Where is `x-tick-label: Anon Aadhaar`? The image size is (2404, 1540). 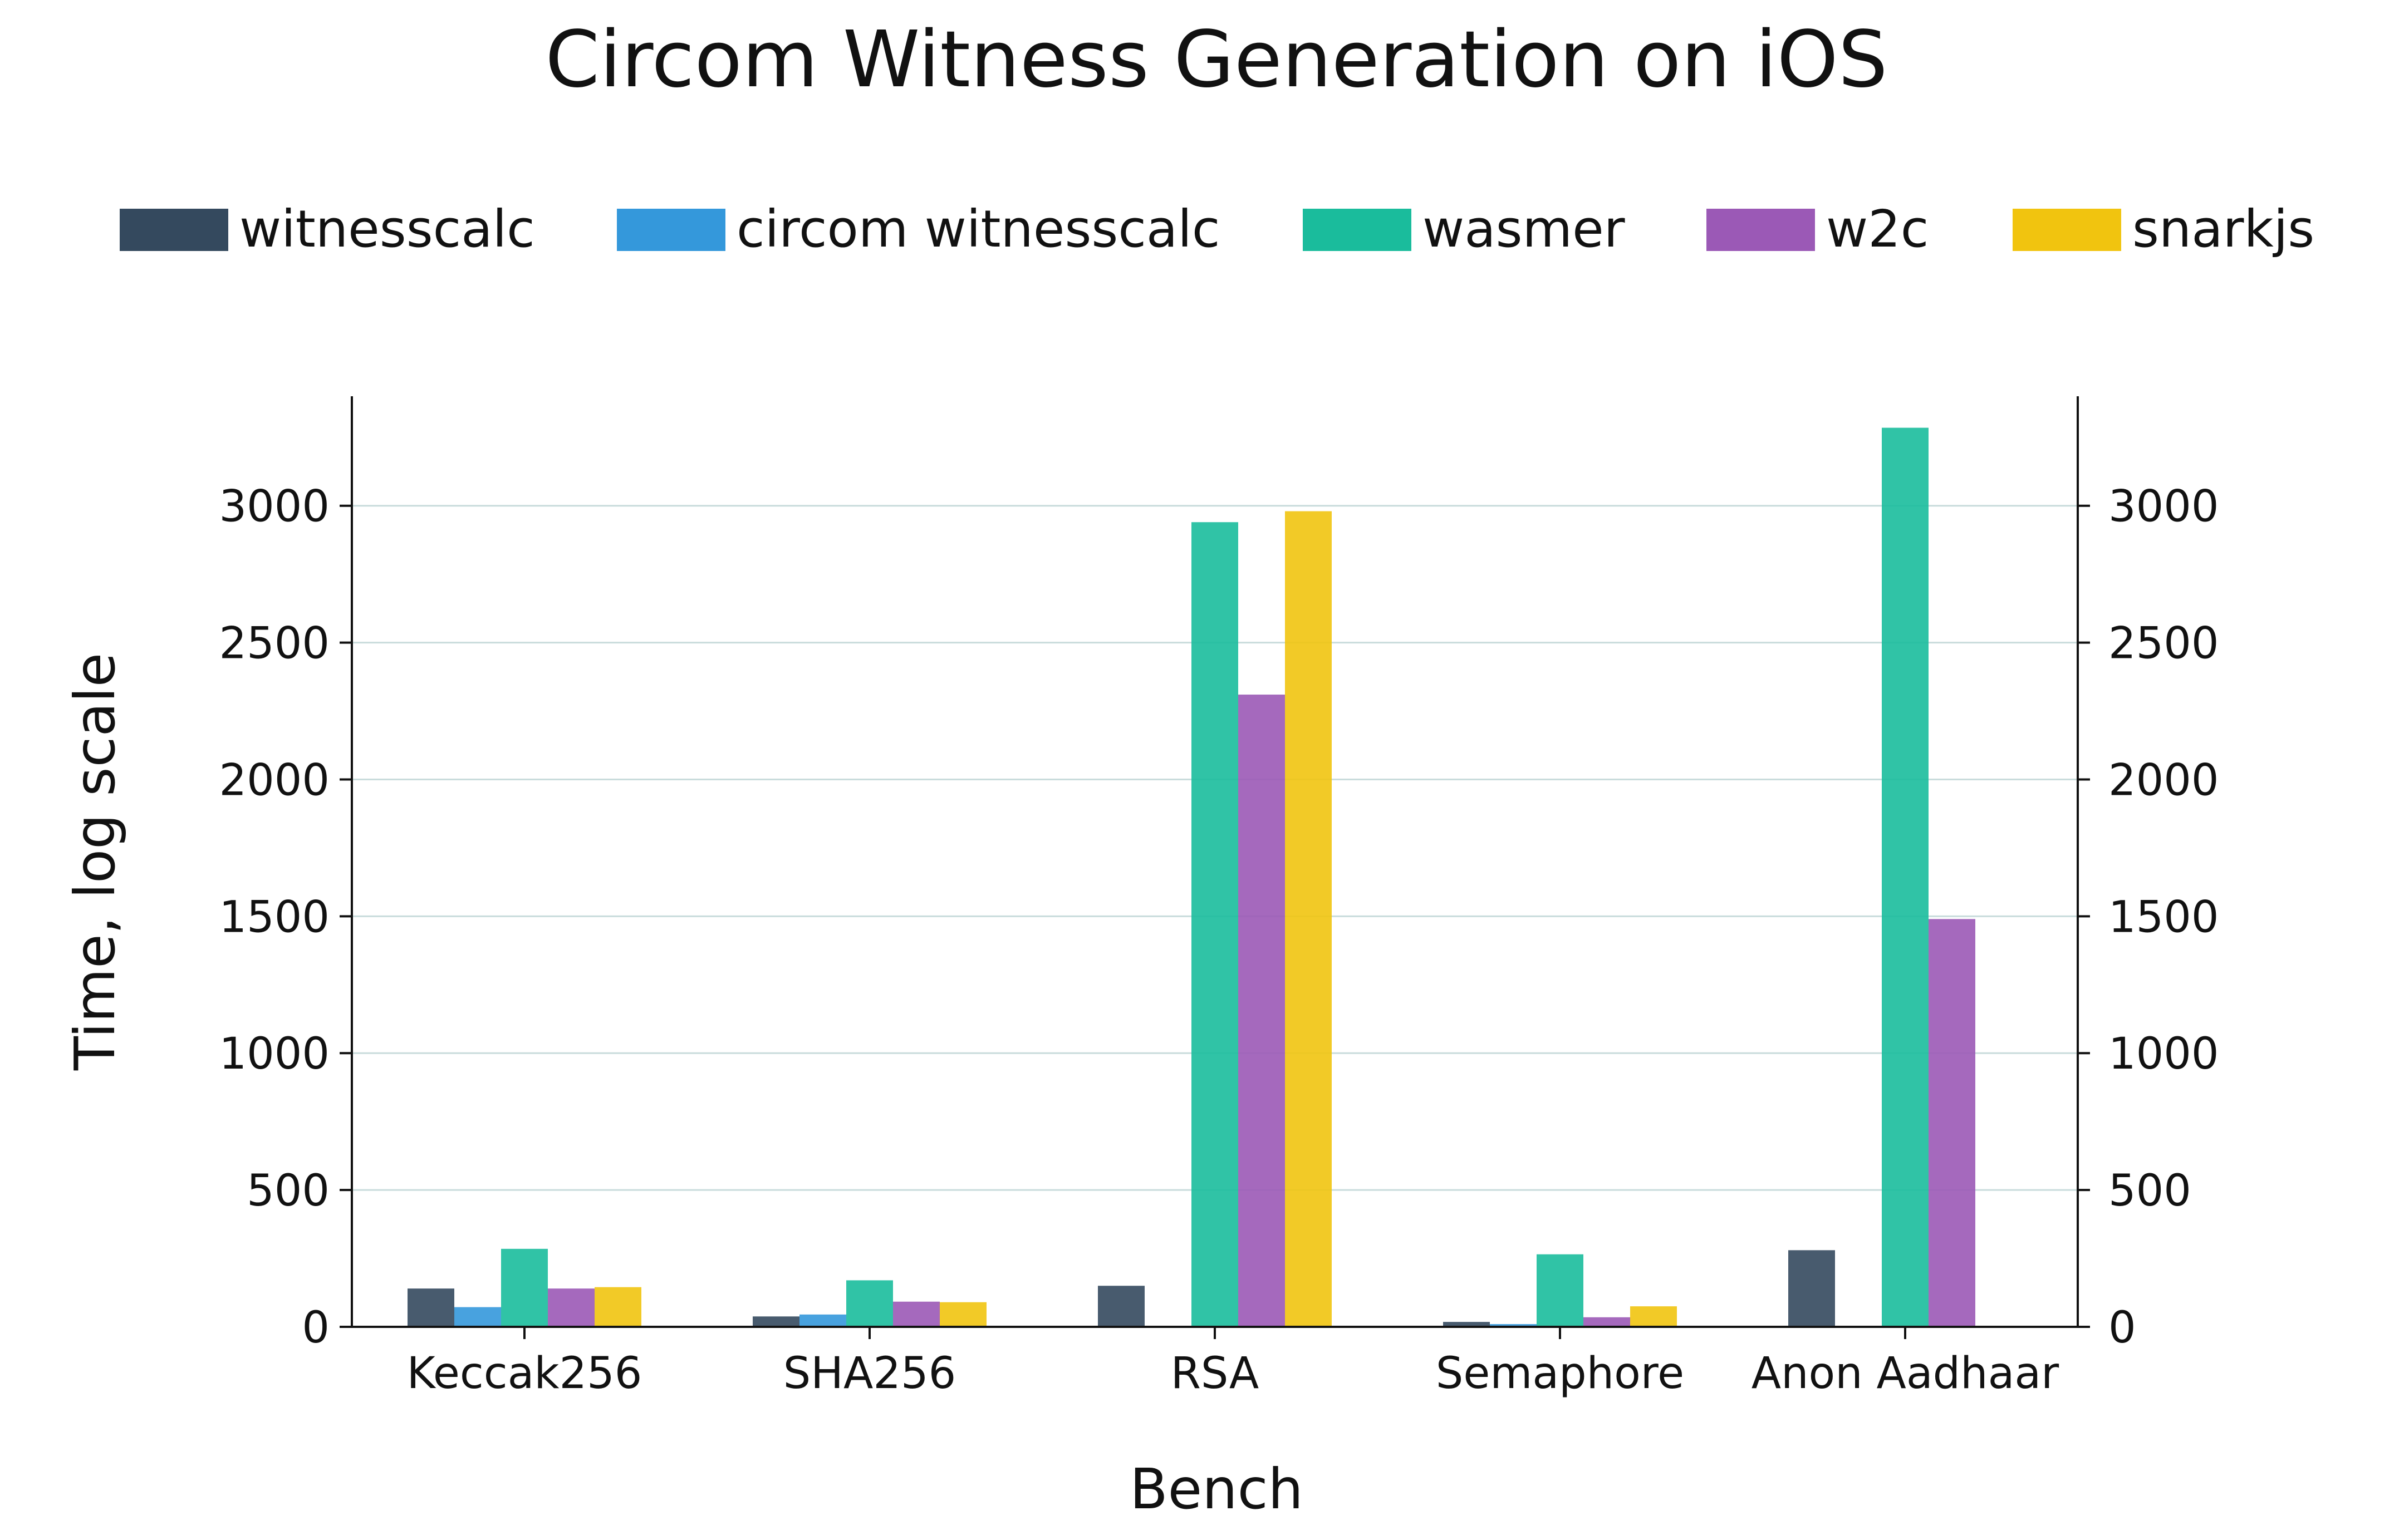 x-tick-label: Anon Aadhaar is located at coordinates (1905, 1374).